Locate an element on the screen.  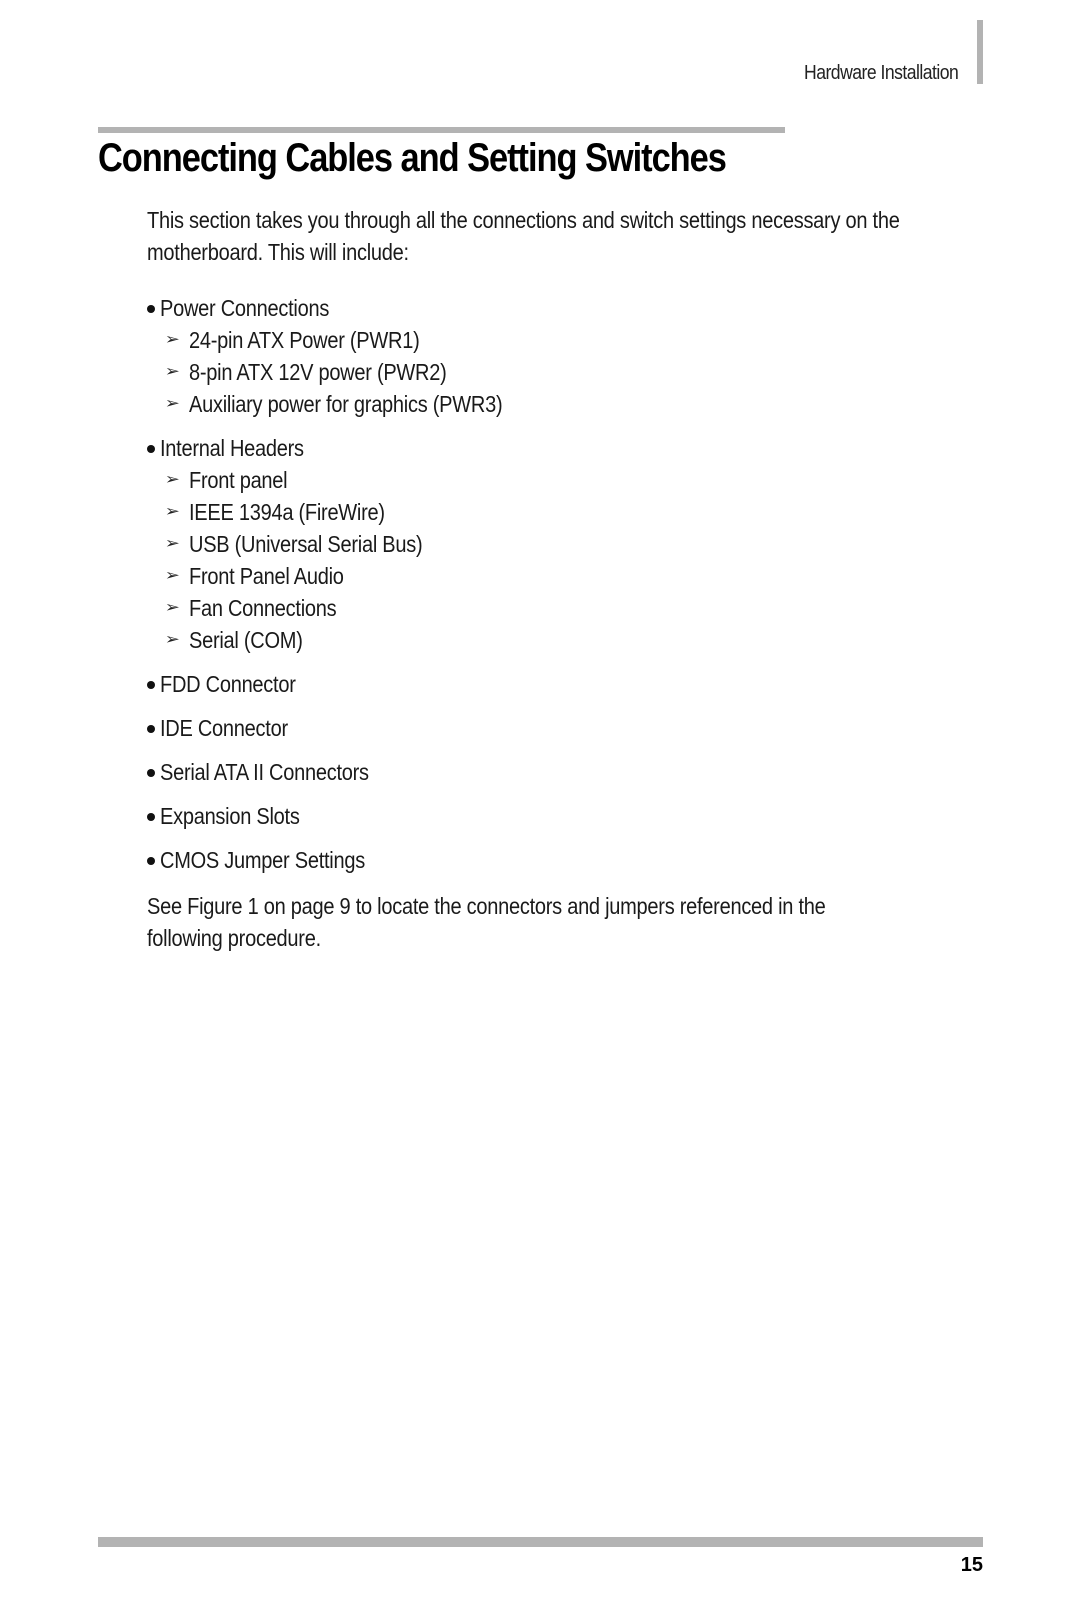
list-item: Expansion Slots is located at coordinates (567, 816).